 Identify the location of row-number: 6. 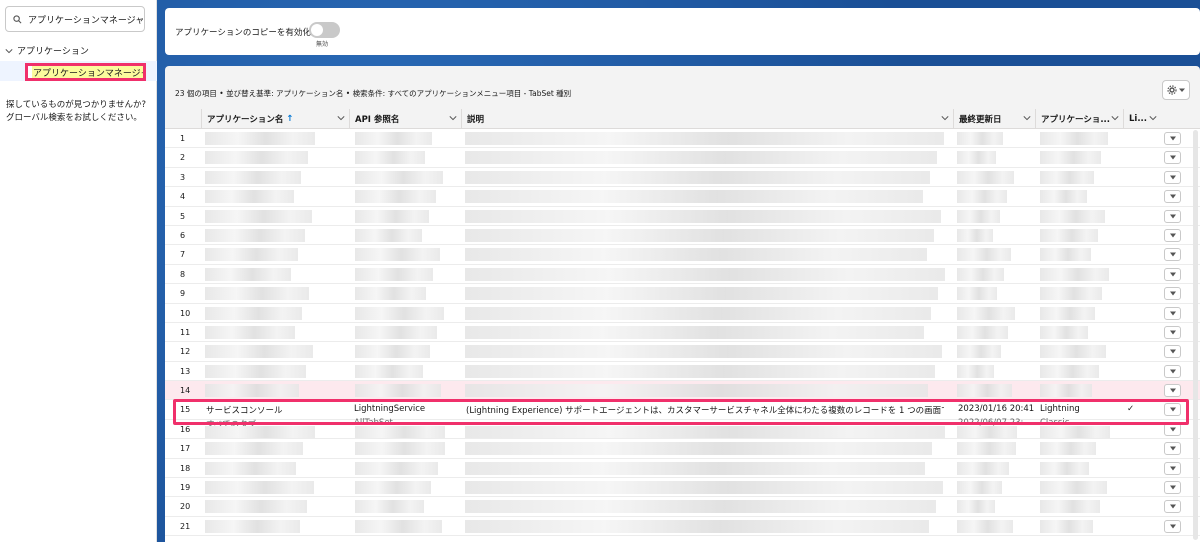
(183, 235).